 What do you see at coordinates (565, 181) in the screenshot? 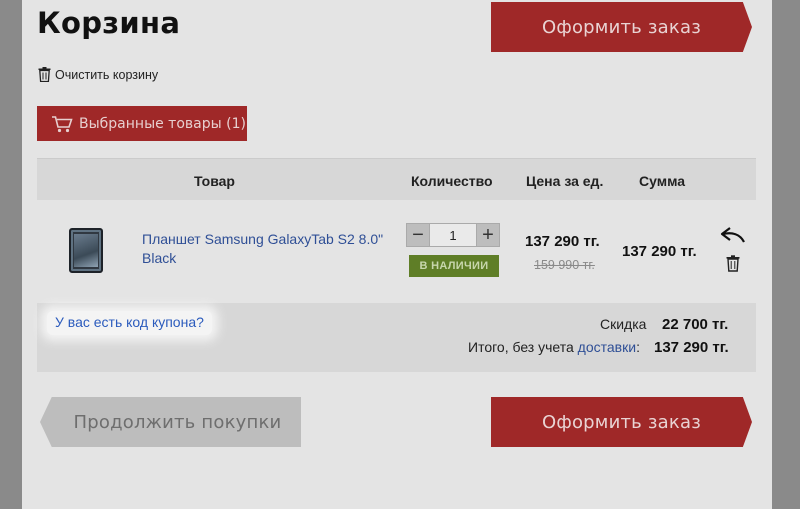
I see `column-header-price: Цена за ед.` at bounding box center [565, 181].